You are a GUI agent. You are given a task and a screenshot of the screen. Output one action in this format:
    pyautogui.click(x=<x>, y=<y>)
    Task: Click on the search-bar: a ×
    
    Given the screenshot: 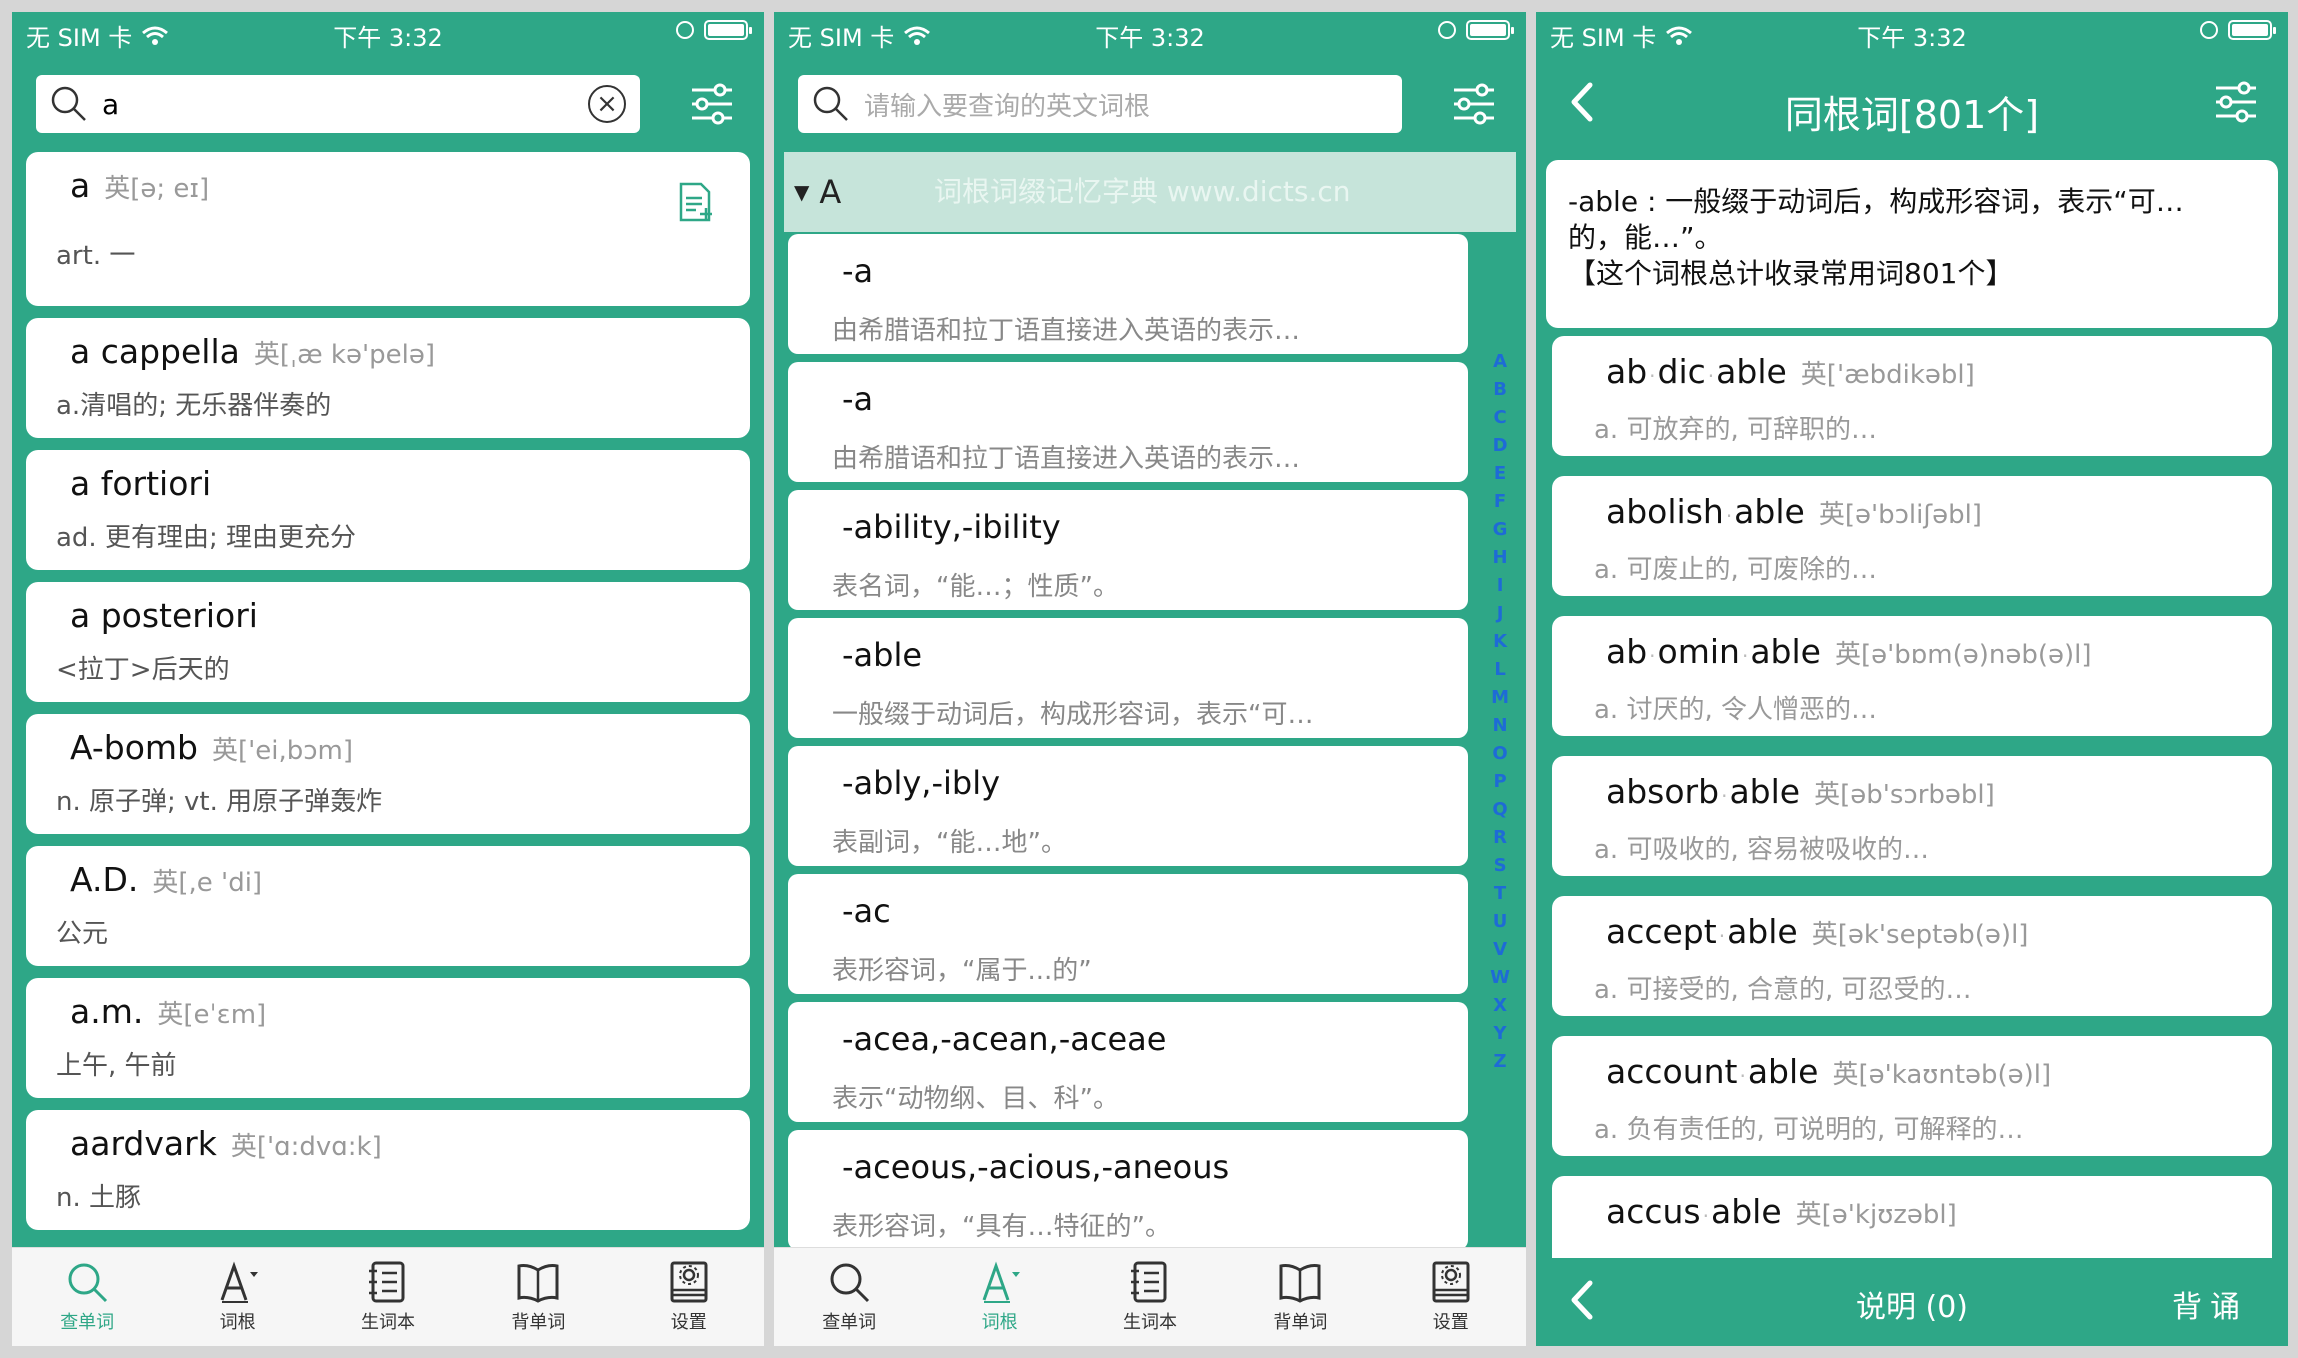 What is the action you would take?
    pyautogui.click(x=338, y=104)
    